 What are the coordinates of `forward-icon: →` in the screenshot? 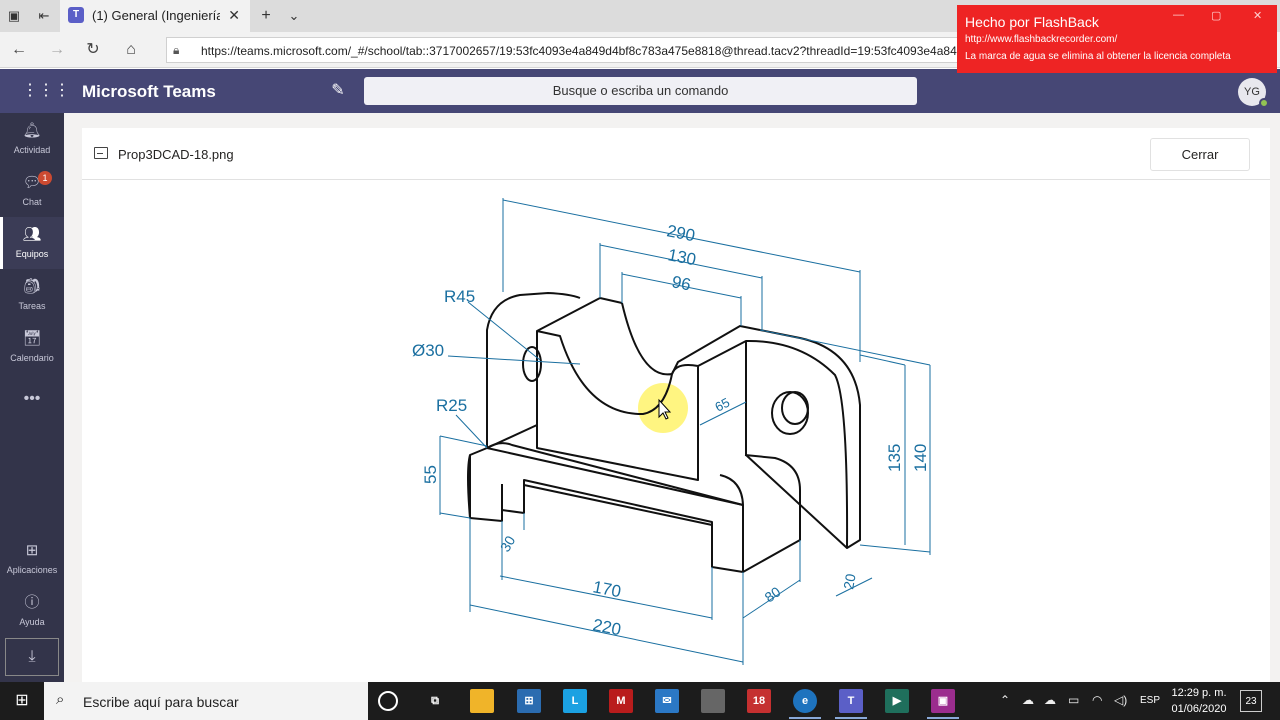 It's located at (57, 50).